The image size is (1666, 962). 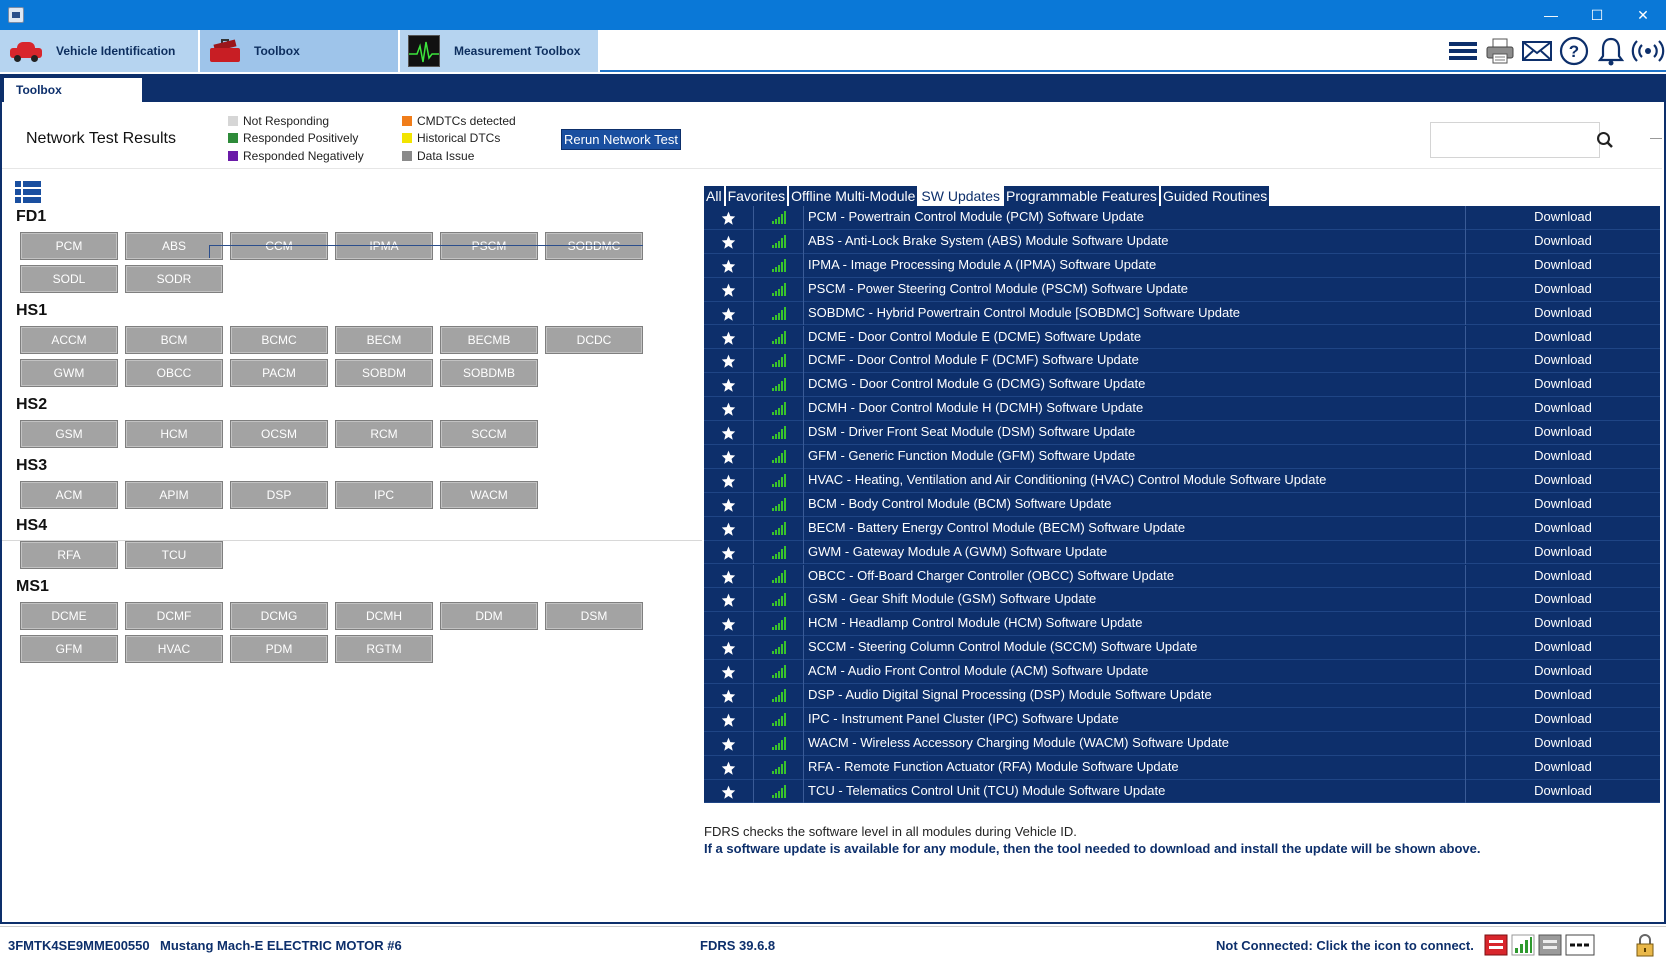 I want to click on module-button-rcm: RCM, so click(x=384, y=434).